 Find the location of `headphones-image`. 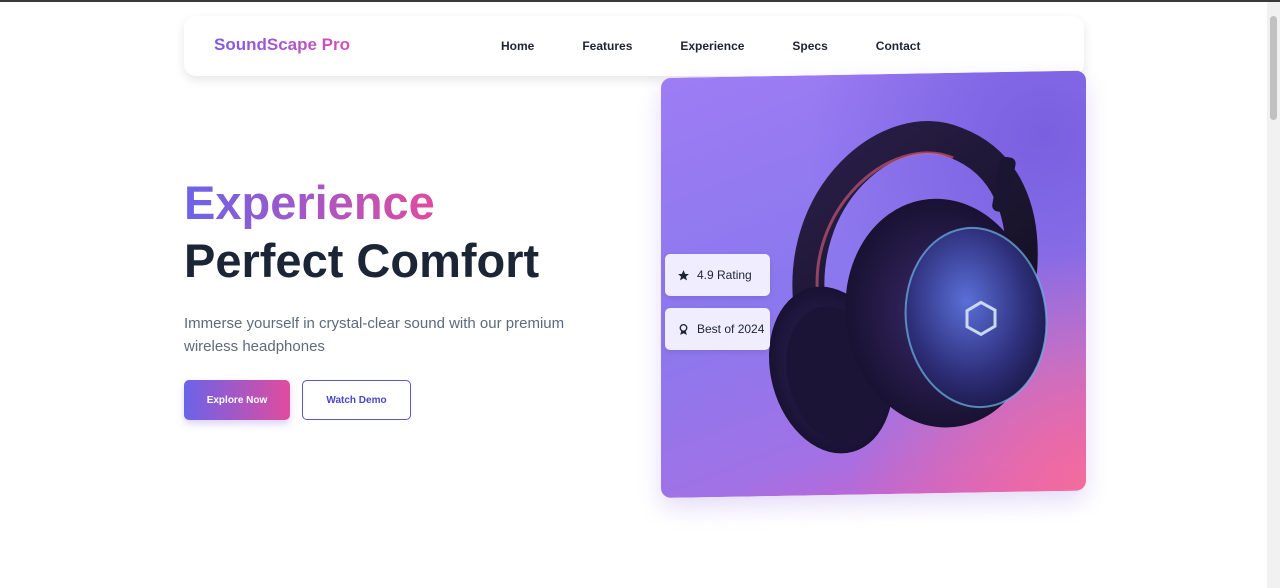

headphones-image is located at coordinates (908, 287).